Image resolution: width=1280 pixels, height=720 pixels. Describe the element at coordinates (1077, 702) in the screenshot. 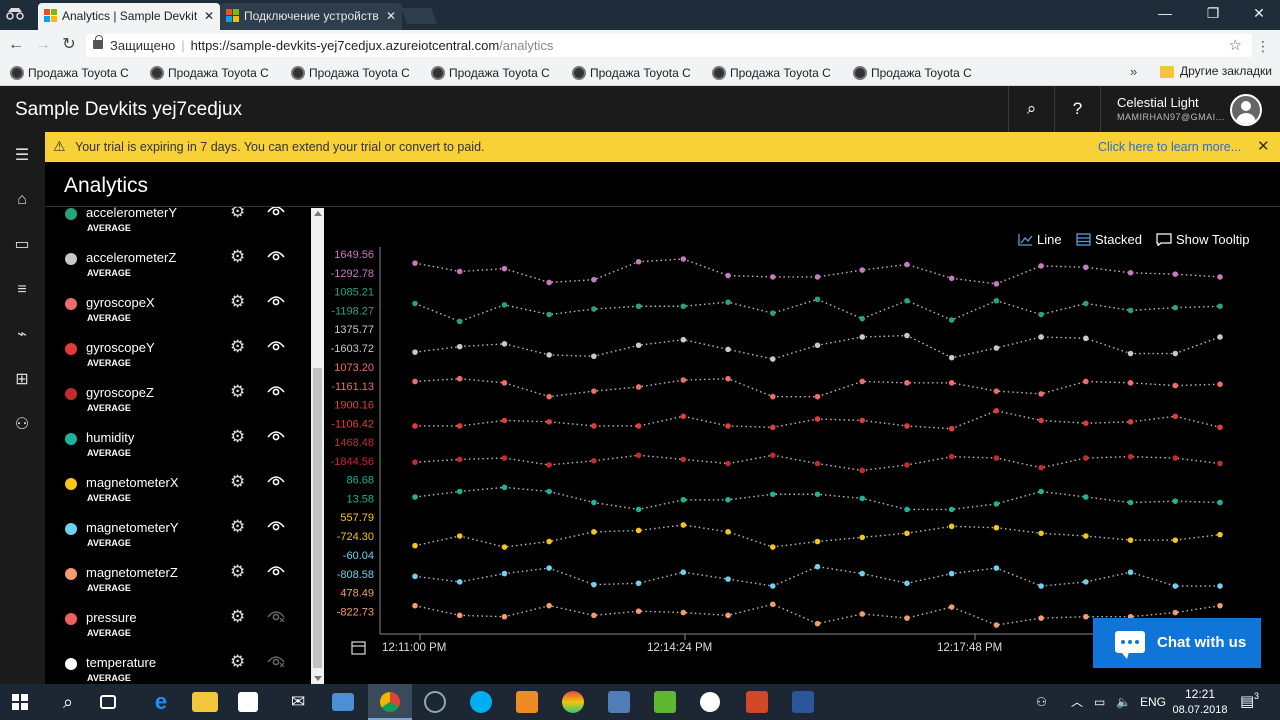

I see `show-hidden-icons: ︿` at that location.